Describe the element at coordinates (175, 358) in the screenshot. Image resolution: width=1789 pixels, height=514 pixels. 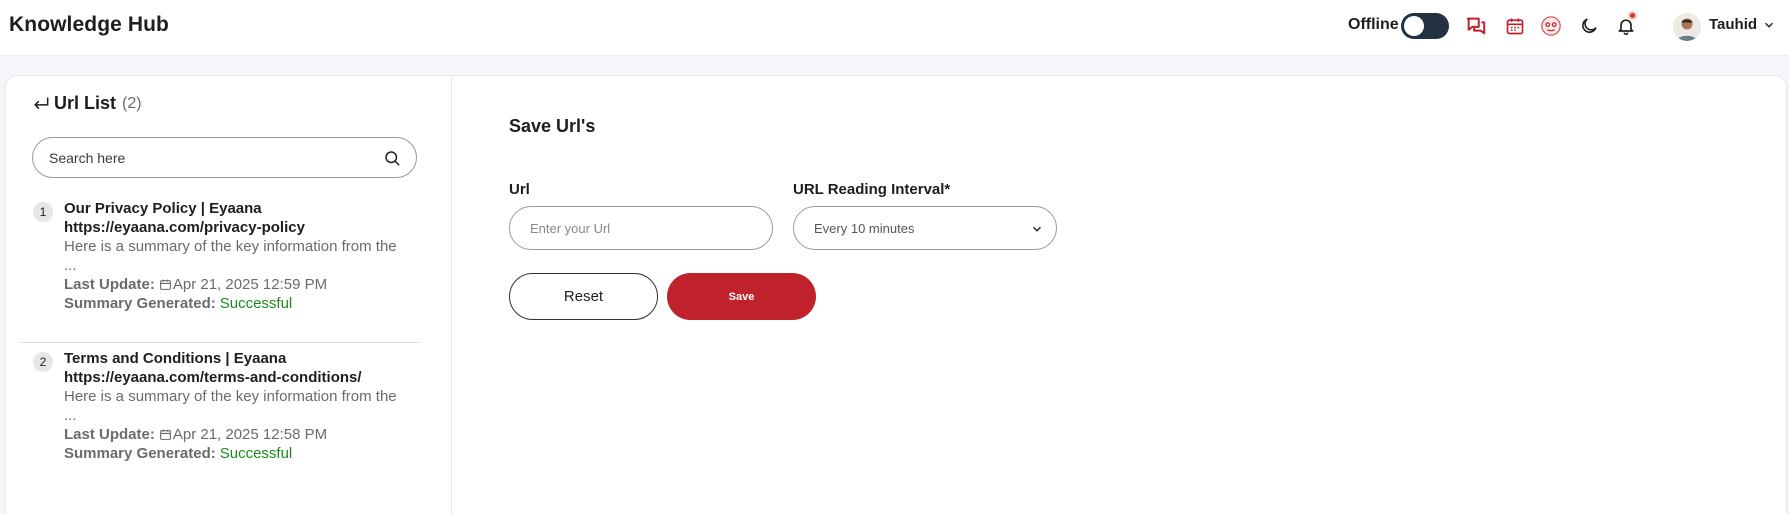
I see `item-title: Terms and Conditions | Eyaana` at that location.